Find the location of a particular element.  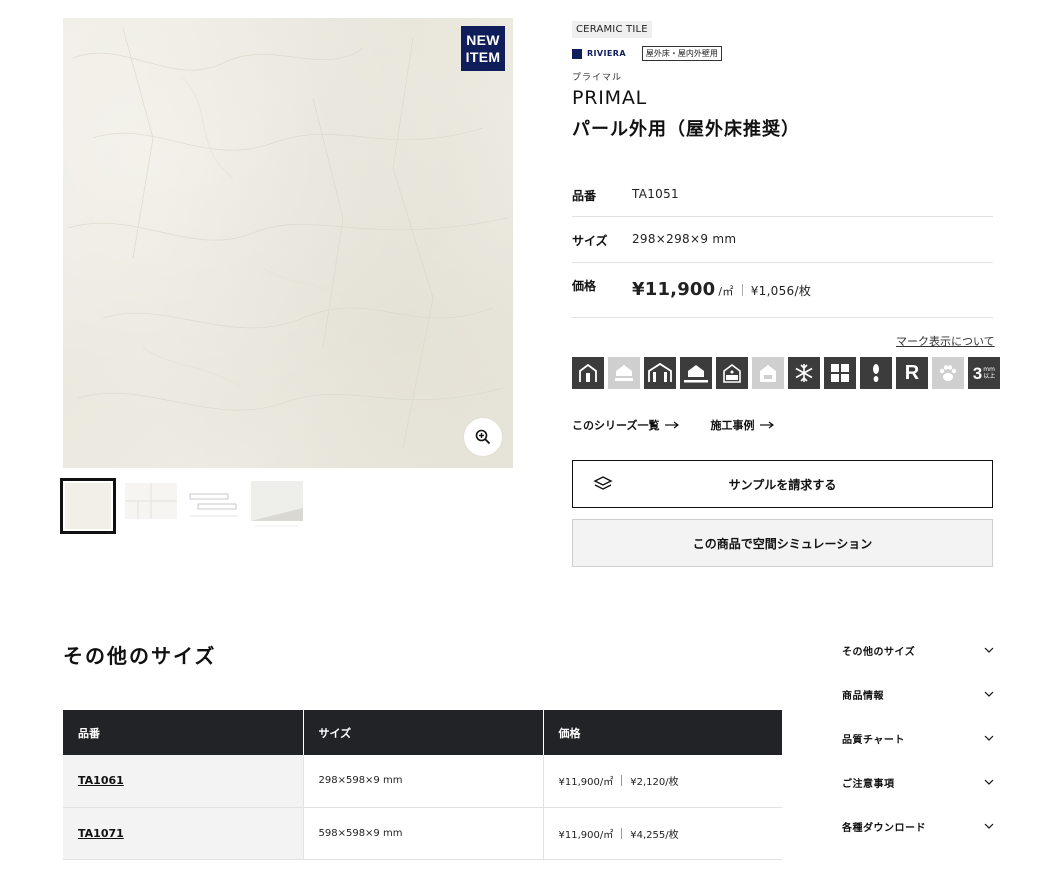

table-row: TA1061 298×598×9 mm ¥11,900/㎡ ¥2,120/枚 is located at coordinates (422, 781).